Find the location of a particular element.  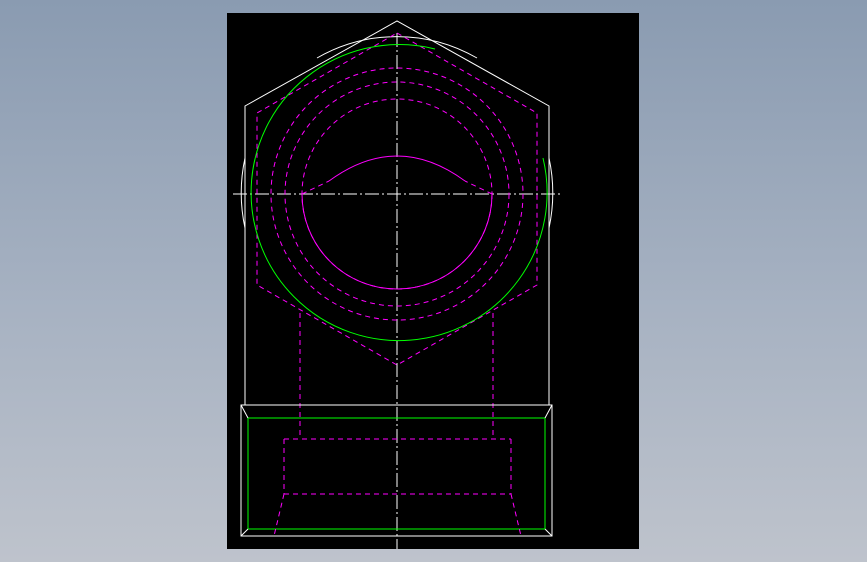

hex-chamfer-arc-left is located at coordinates (243, 193).